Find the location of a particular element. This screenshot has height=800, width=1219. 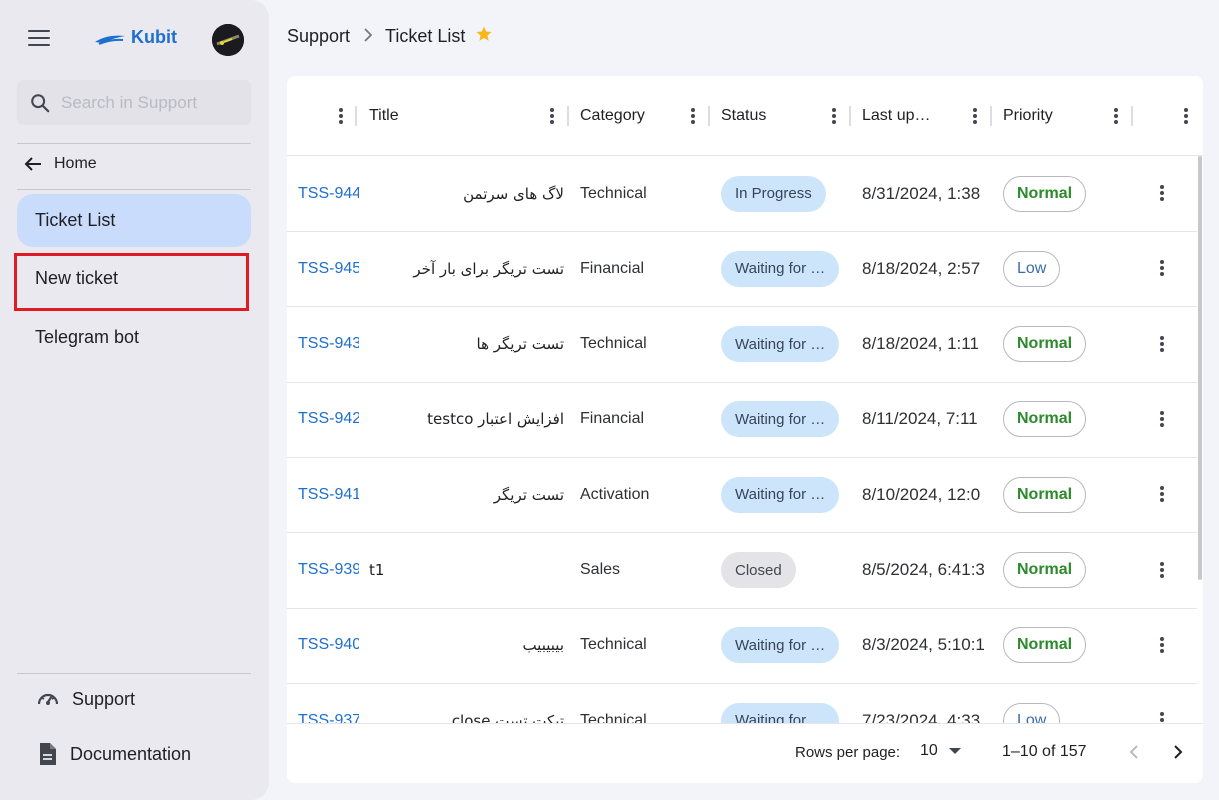

search-input is located at coordinates (151, 102).